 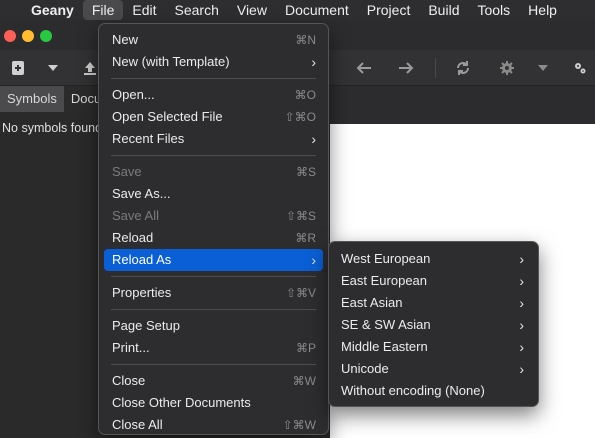 I want to click on menu-item-label: Save All, so click(x=135, y=215).